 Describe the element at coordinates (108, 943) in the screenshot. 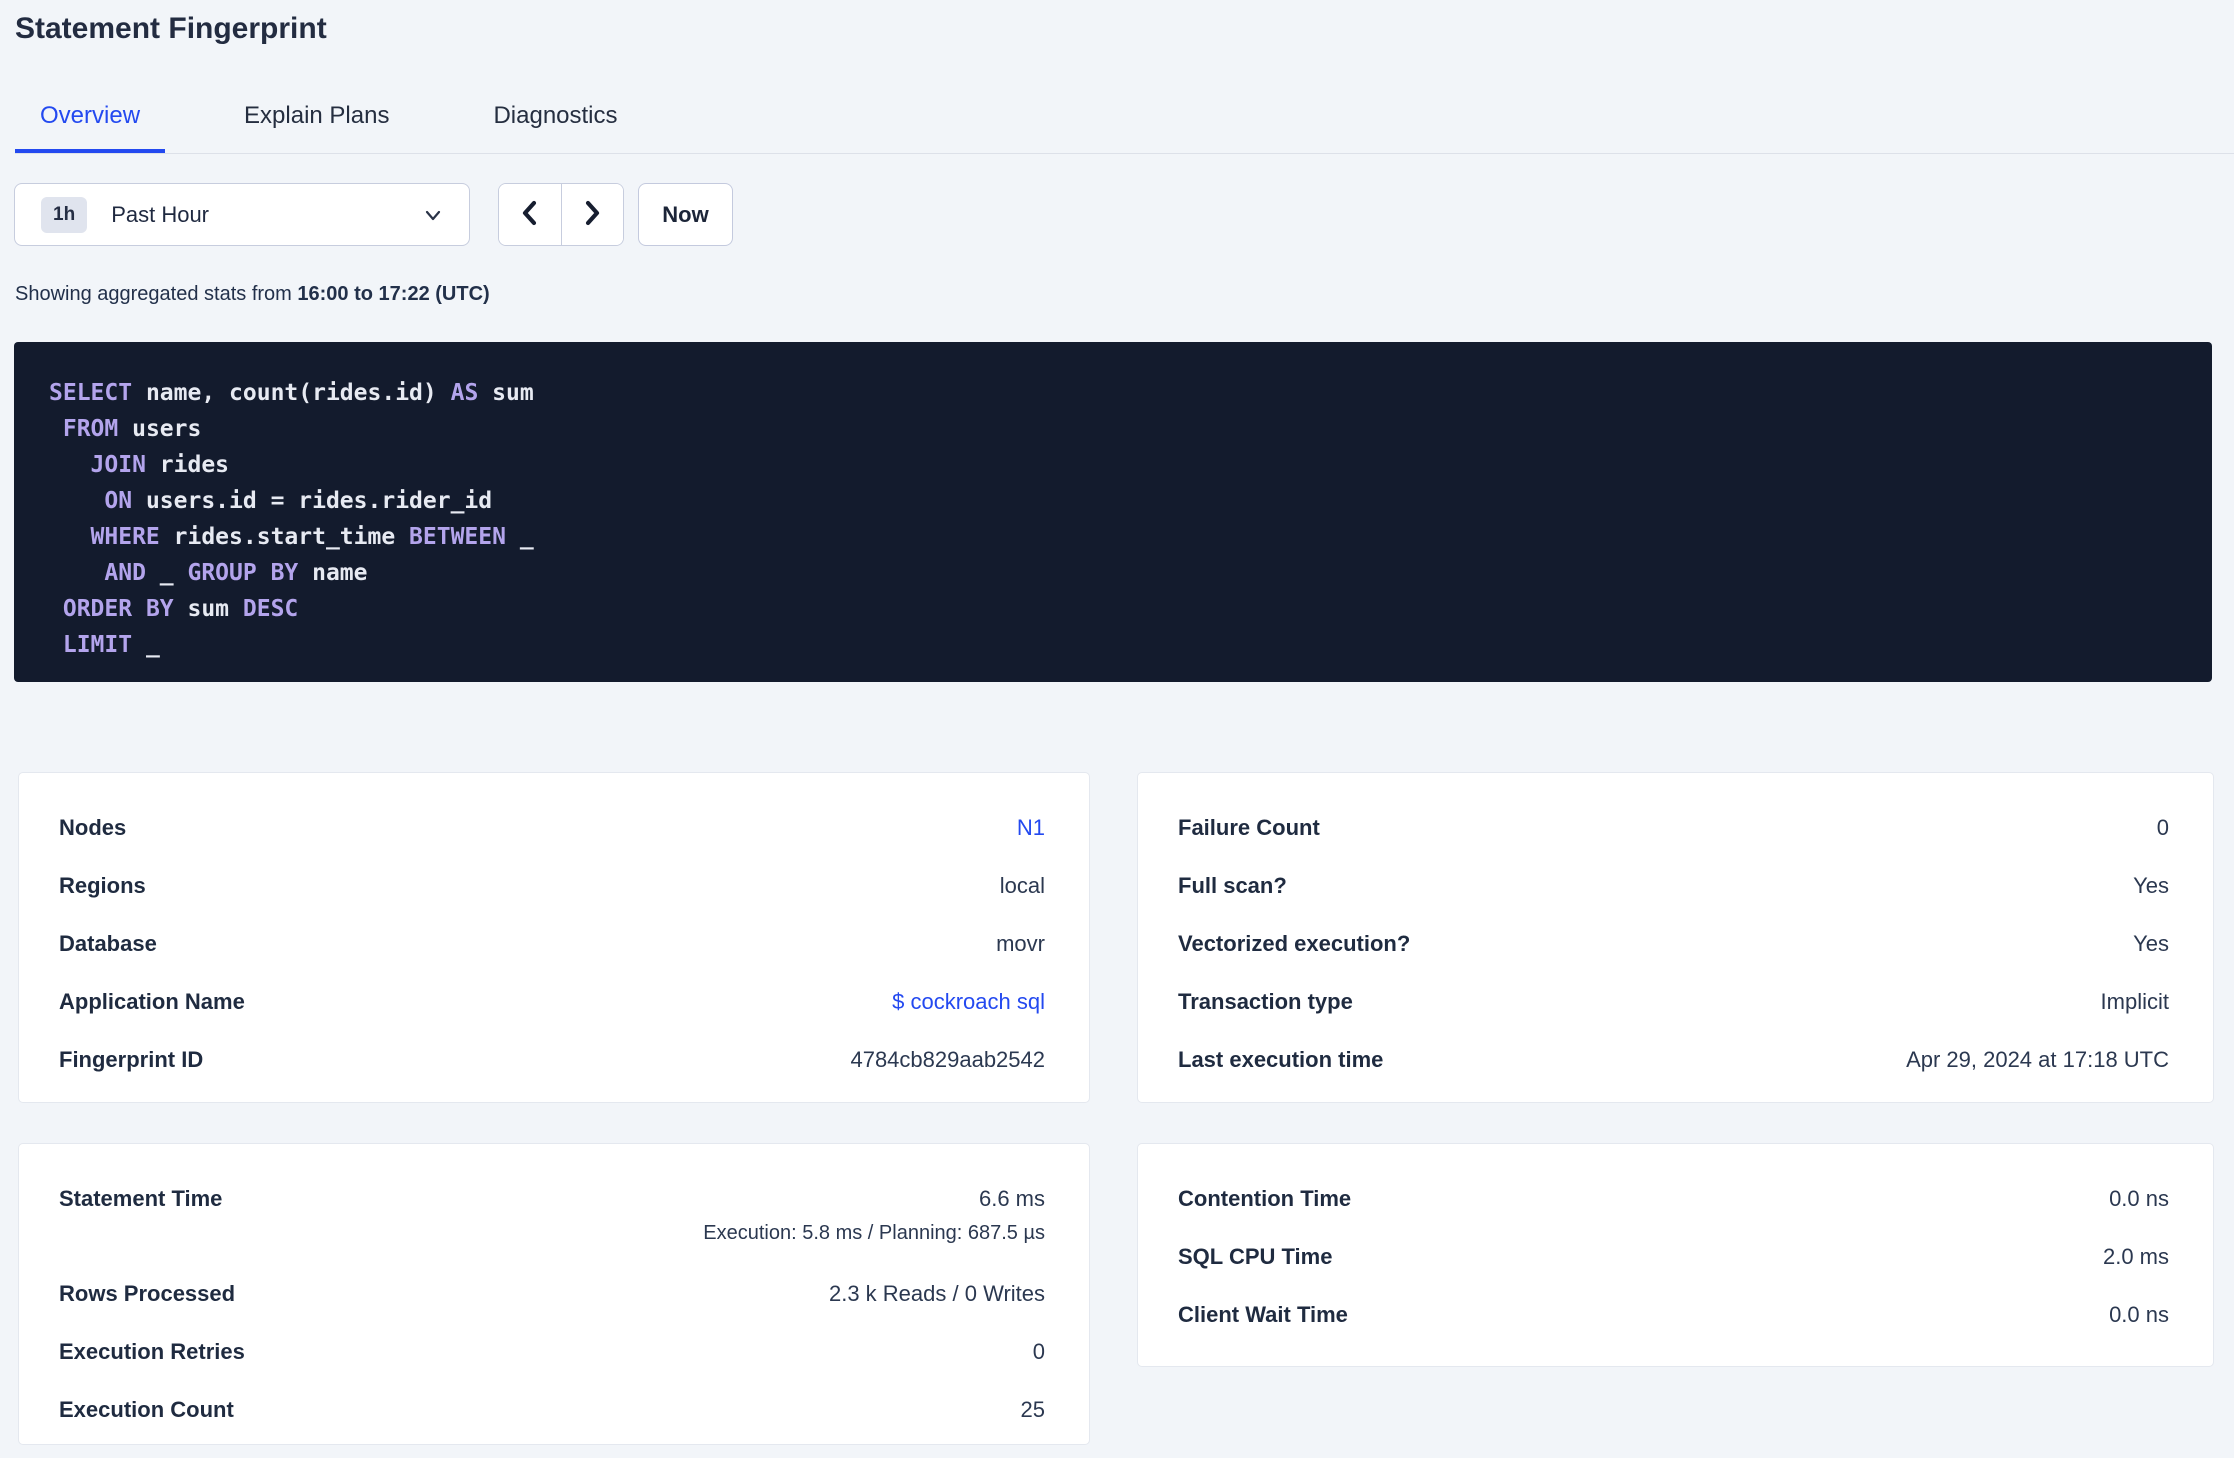

I see `stat-label: Database` at that location.